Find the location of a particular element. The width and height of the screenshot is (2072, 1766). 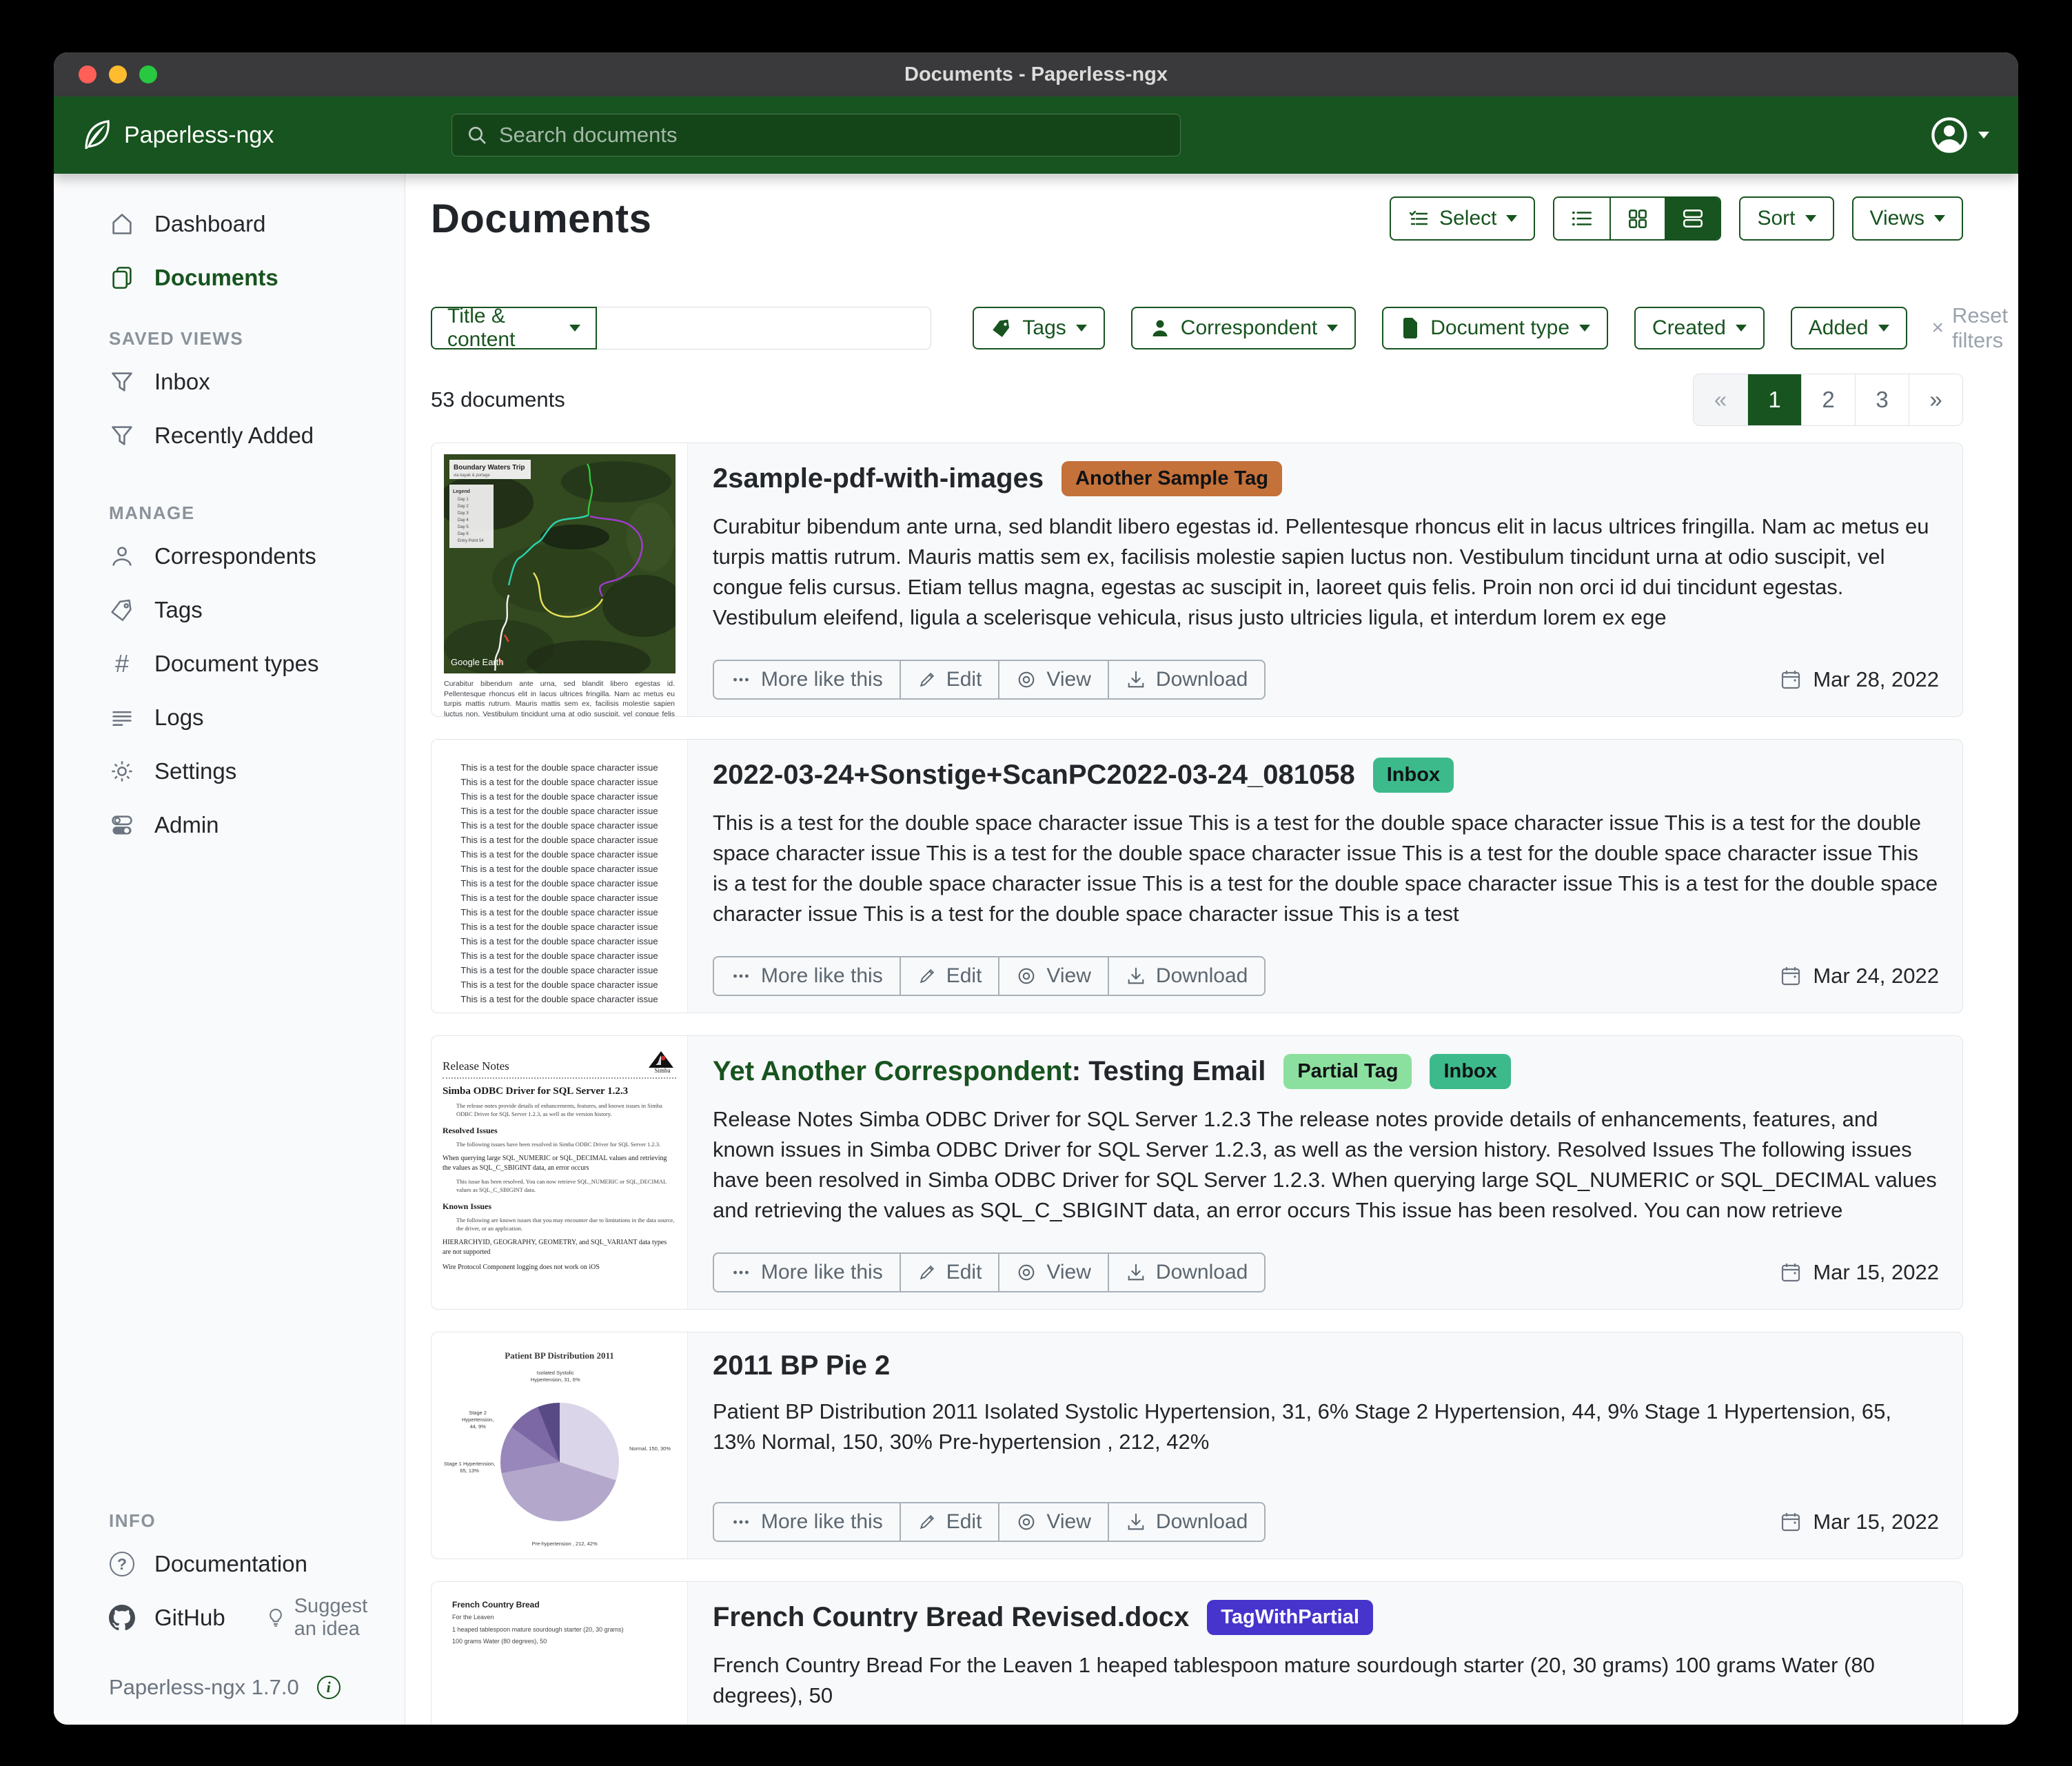

close-window-icon is located at coordinates (88, 74).